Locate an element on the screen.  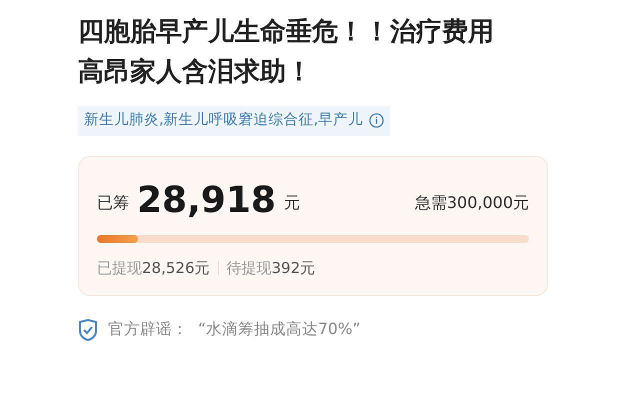
campaign-title: 四胞胎早产儿生命垂危！！治疗费用高昂家人含泪求助！ is located at coordinates (286, 52).